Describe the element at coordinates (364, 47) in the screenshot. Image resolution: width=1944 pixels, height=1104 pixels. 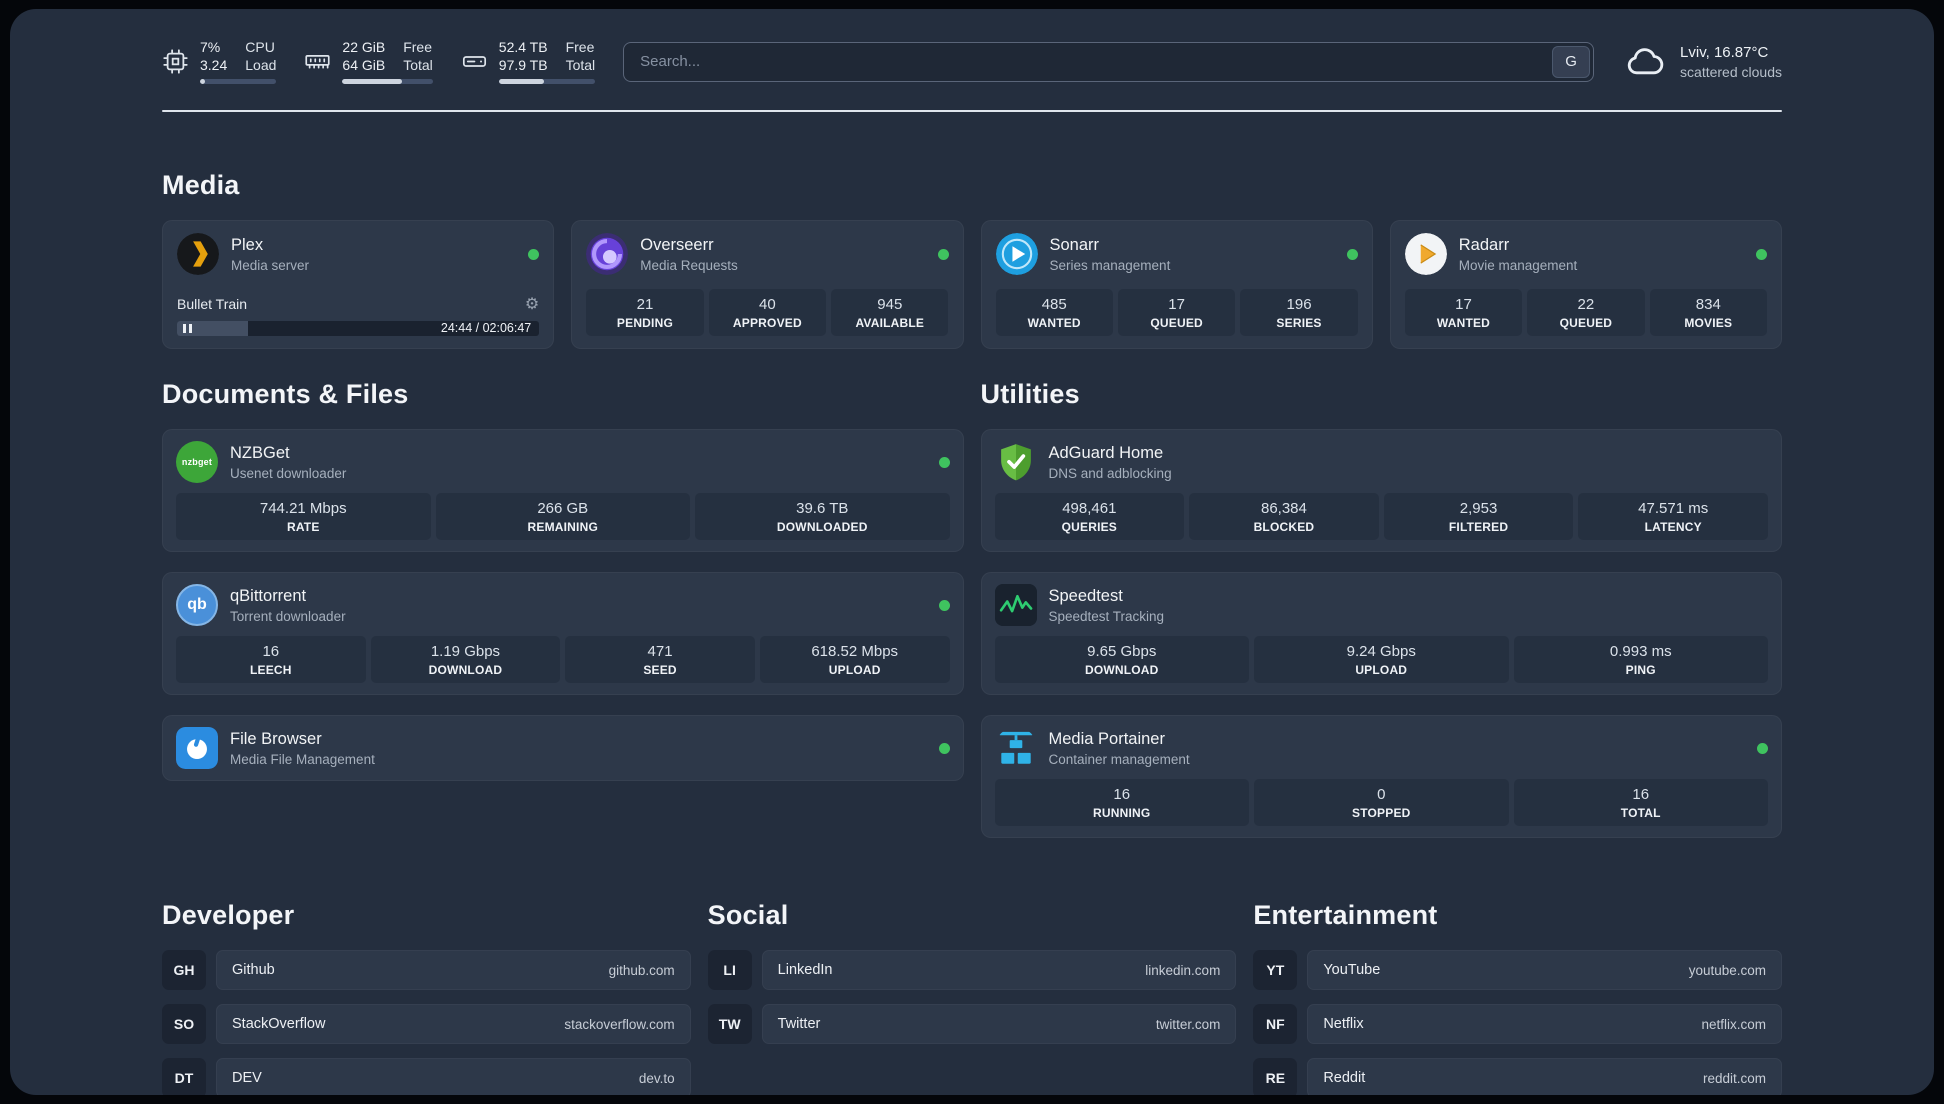
I see `ram-free-value: 22 GiB` at that location.